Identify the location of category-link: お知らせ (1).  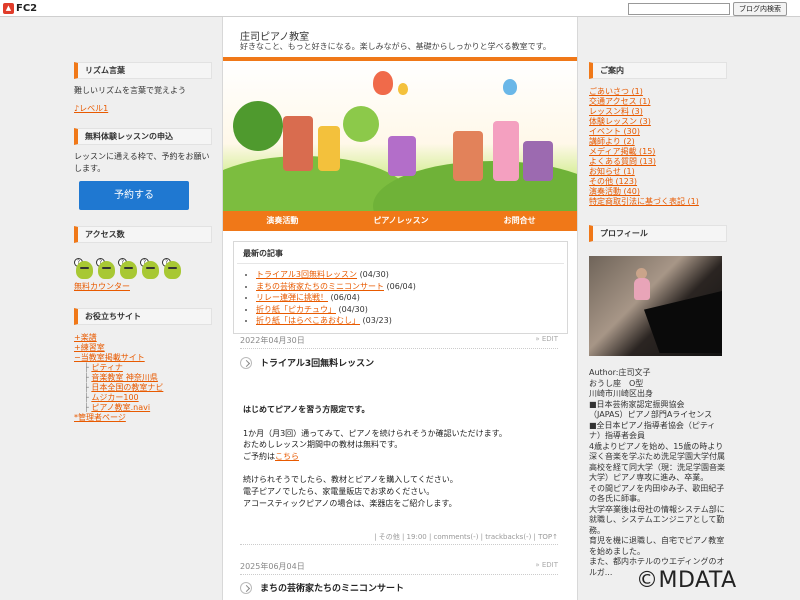
(612, 171).